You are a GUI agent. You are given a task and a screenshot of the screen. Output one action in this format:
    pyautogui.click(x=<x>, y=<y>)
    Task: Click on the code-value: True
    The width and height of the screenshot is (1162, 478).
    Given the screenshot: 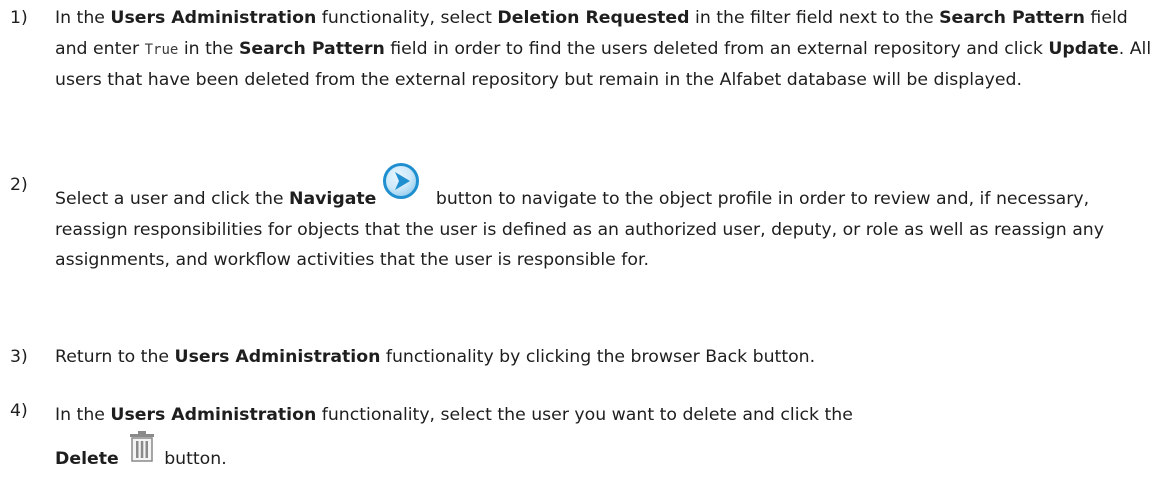 What is the action you would take?
    pyautogui.click(x=161, y=49)
    